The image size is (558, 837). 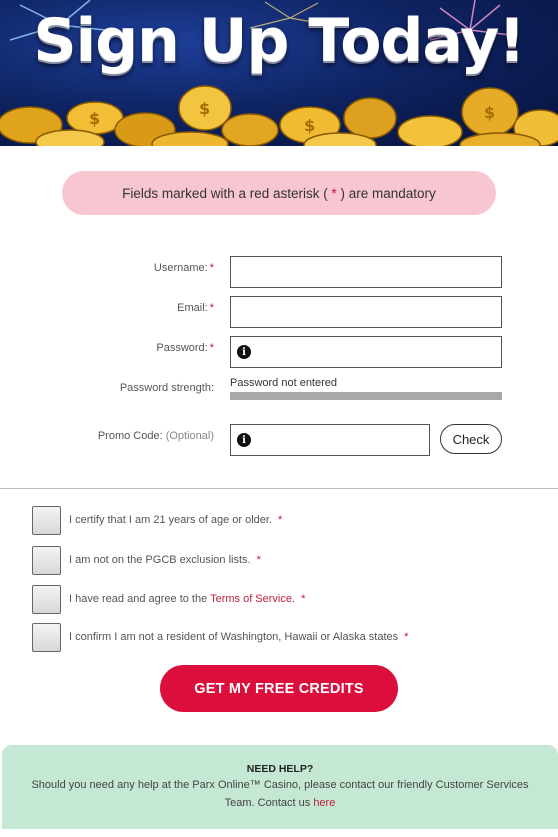 I want to click on password-input: i, so click(x=366, y=352).